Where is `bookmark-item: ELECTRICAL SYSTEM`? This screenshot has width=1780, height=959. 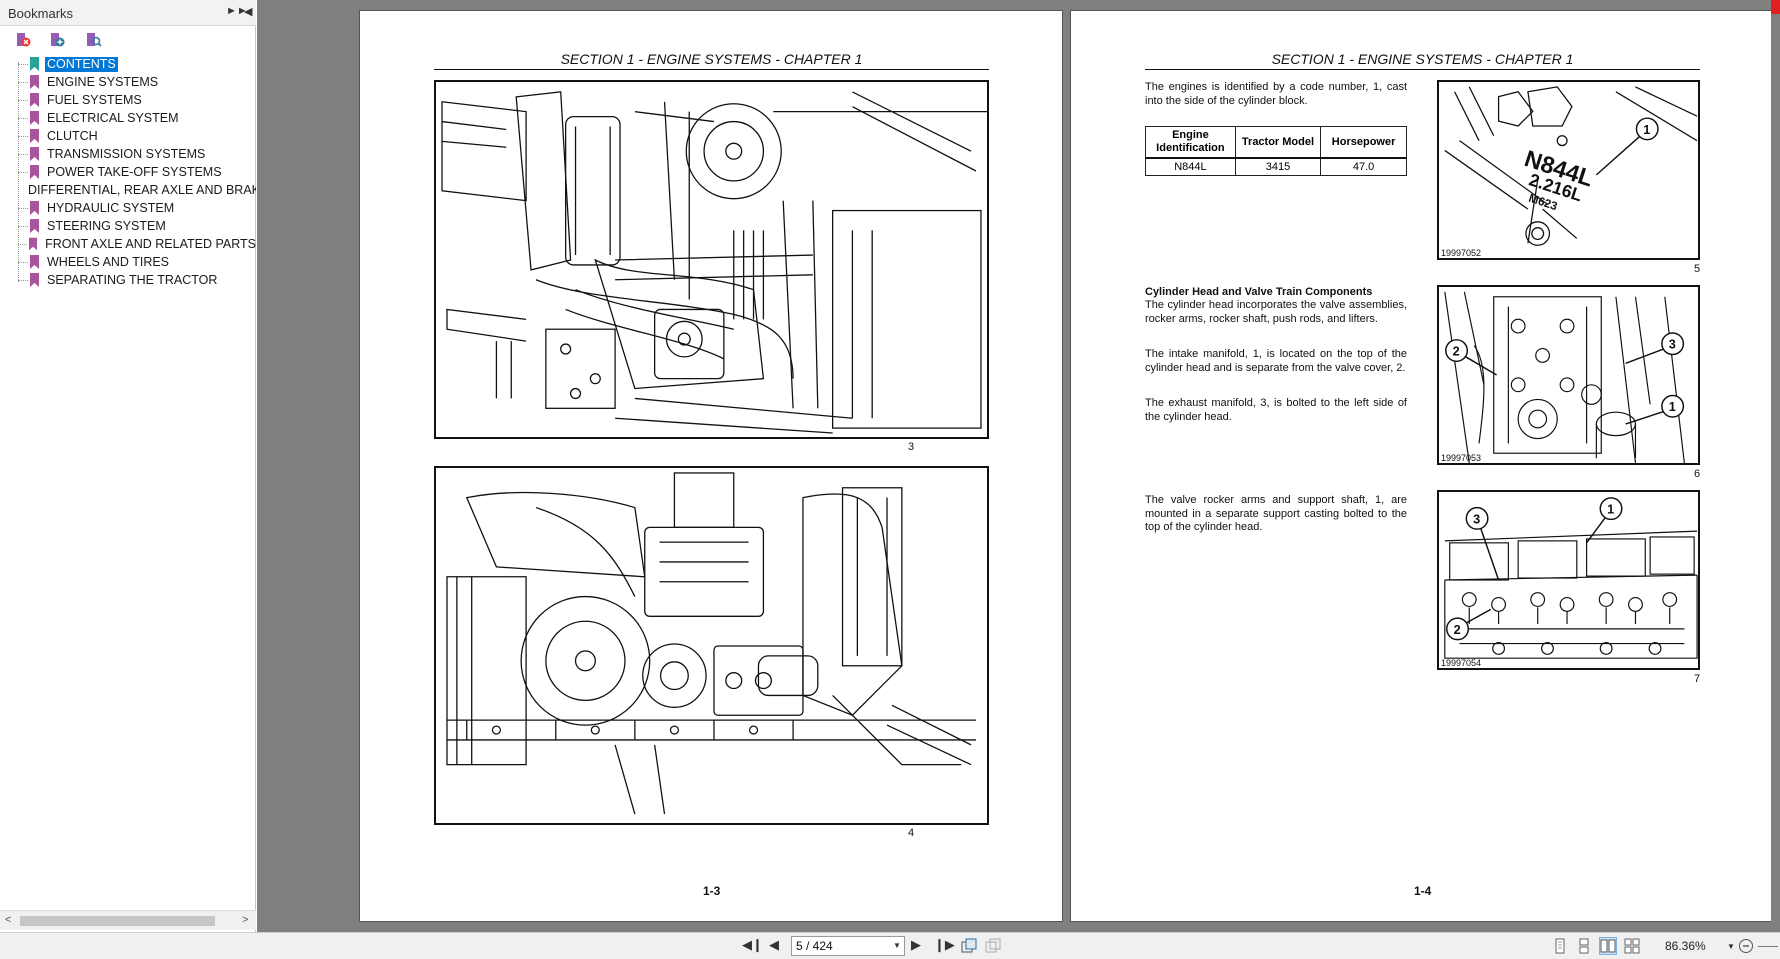 bookmark-item: ELECTRICAL SYSTEM is located at coordinates (137, 118).